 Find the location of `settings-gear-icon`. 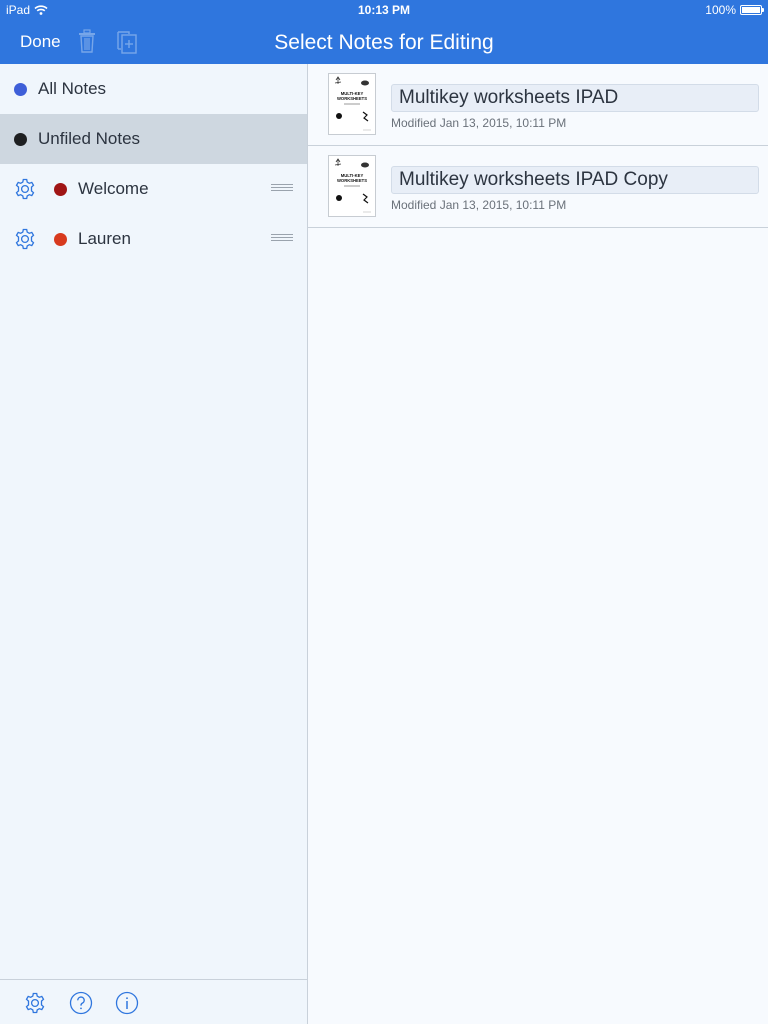

settings-gear-icon is located at coordinates (35, 1003).